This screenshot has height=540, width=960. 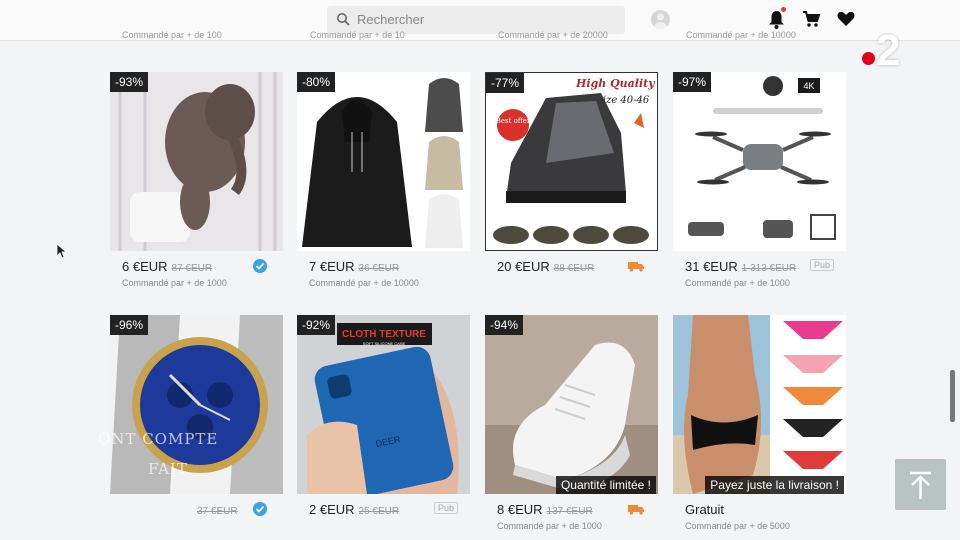 I want to click on pay-shipping-tag: Payez juste la livraison !, so click(x=774, y=485).